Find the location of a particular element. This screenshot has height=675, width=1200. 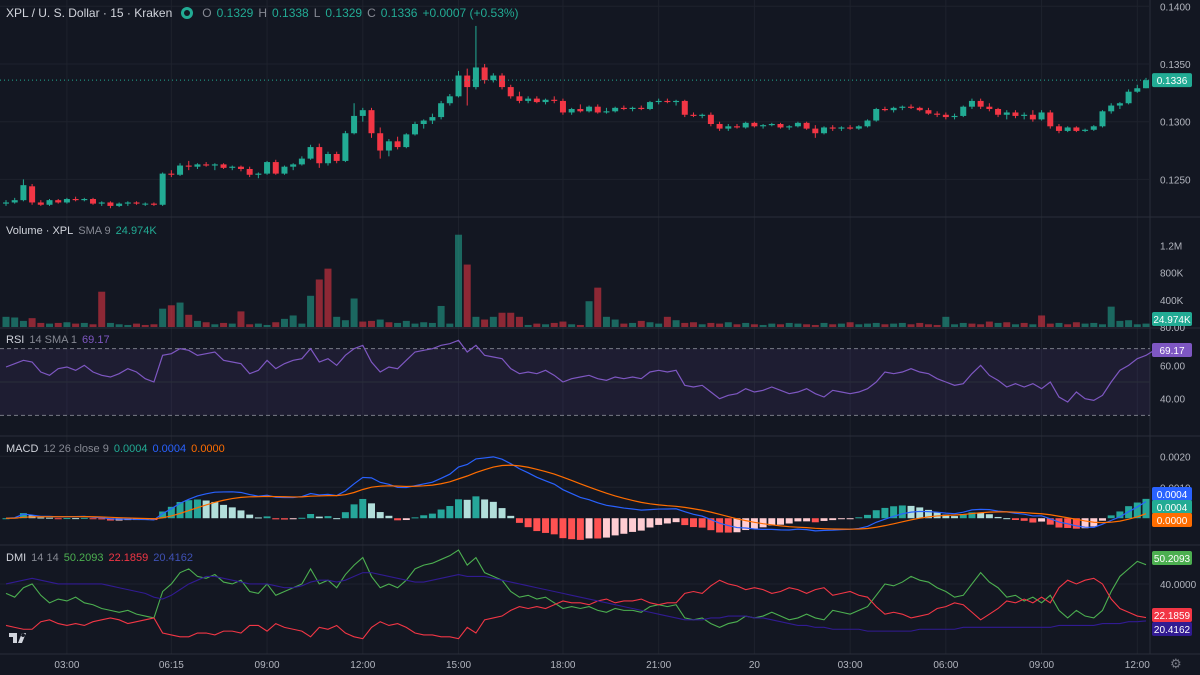

rsi-legend: RSI 14 SMA 1 69.17 is located at coordinates (58, 340).